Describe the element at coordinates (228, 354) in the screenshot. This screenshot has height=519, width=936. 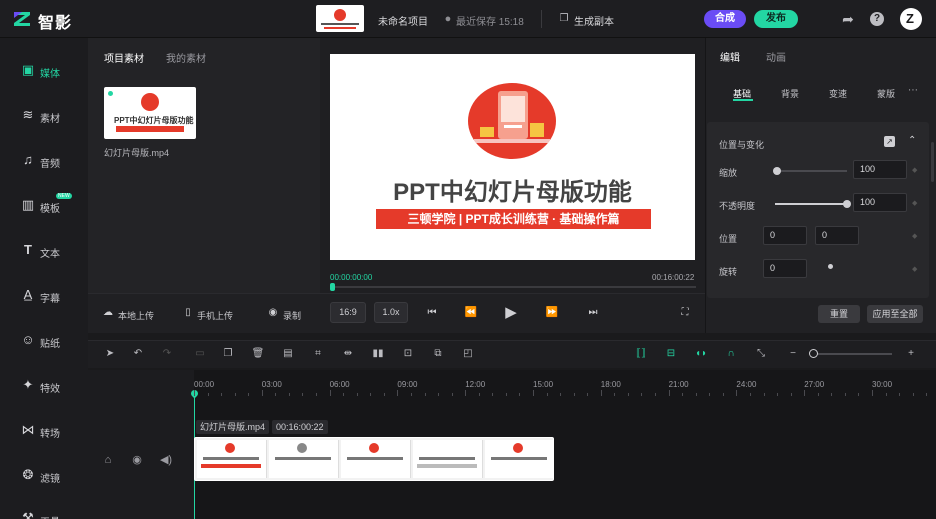
I see `copy-clip-icon: ❐` at that location.